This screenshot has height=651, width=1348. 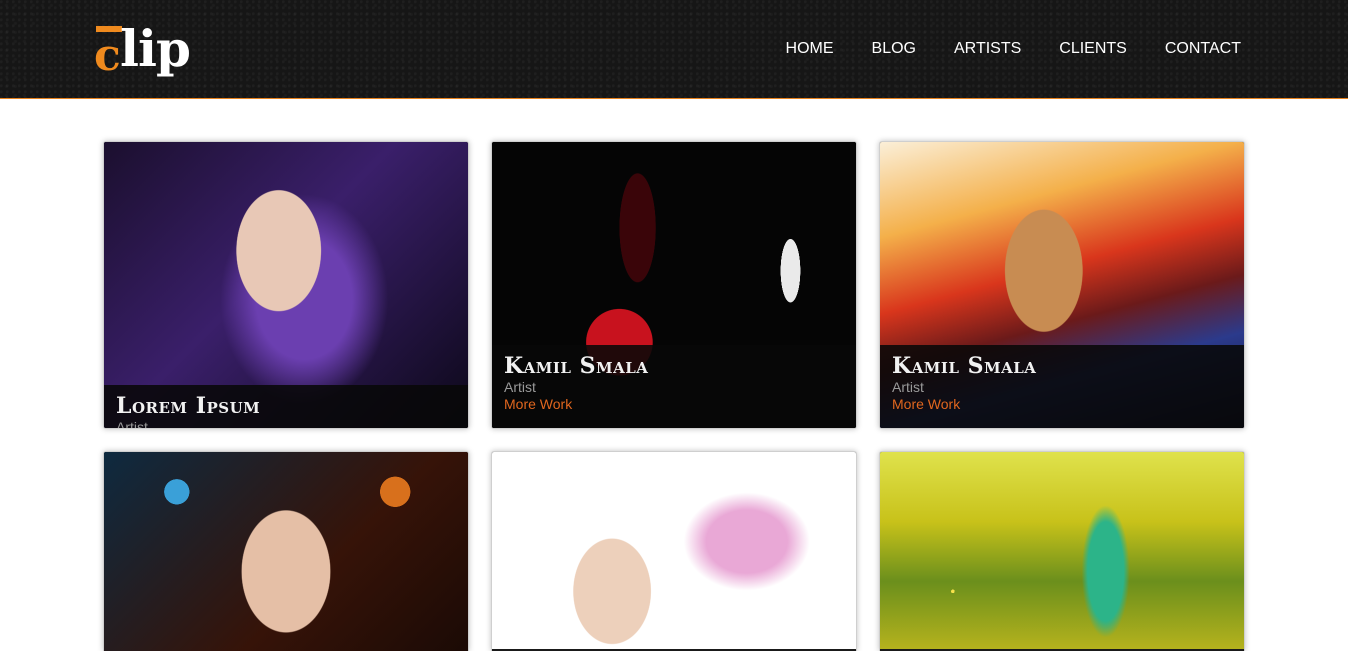 I want to click on nav-blog: BLOG, so click(x=894, y=49).